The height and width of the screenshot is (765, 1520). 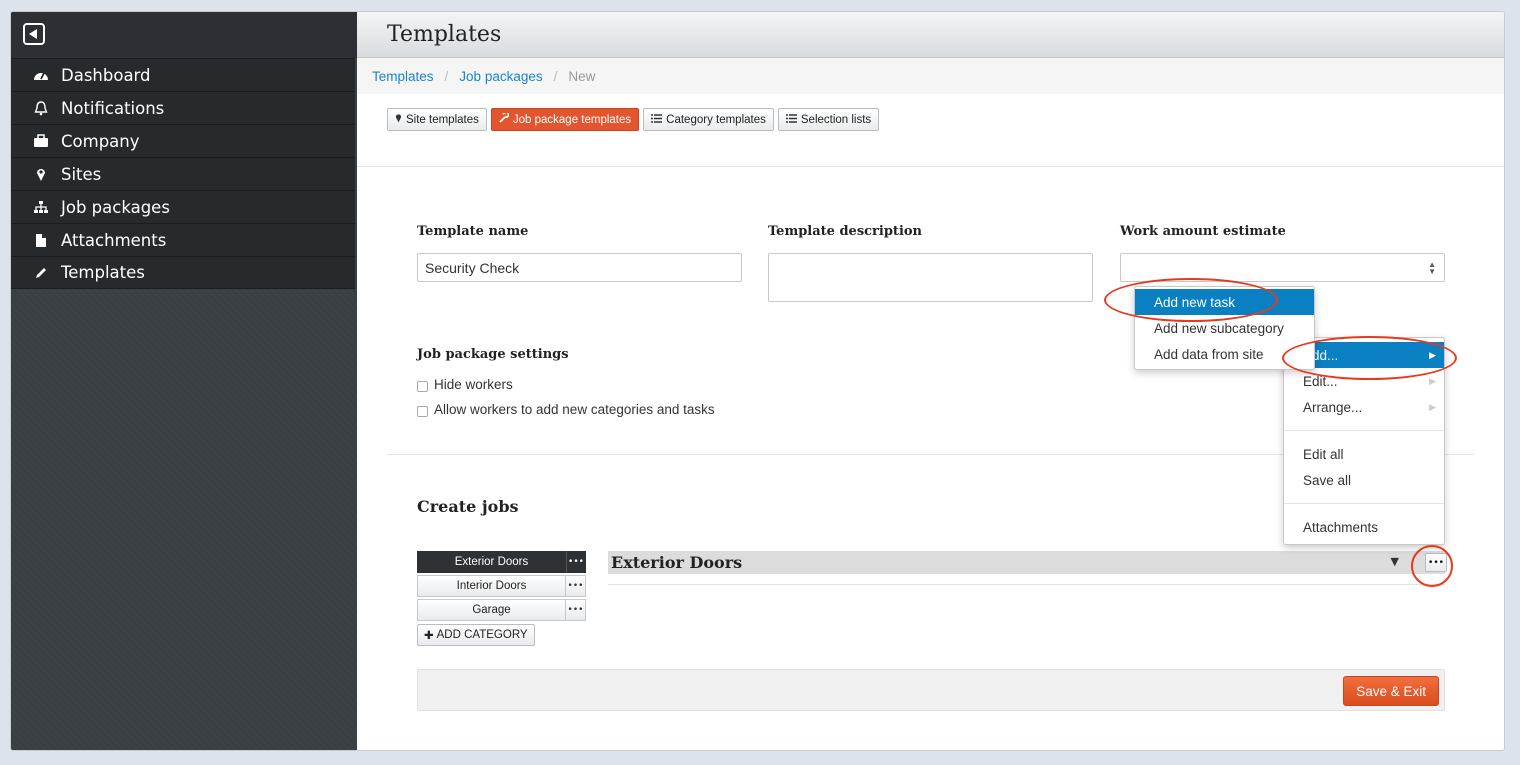 I want to click on collapse-arrow-icon: ▼, so click(x=1395, y=561).